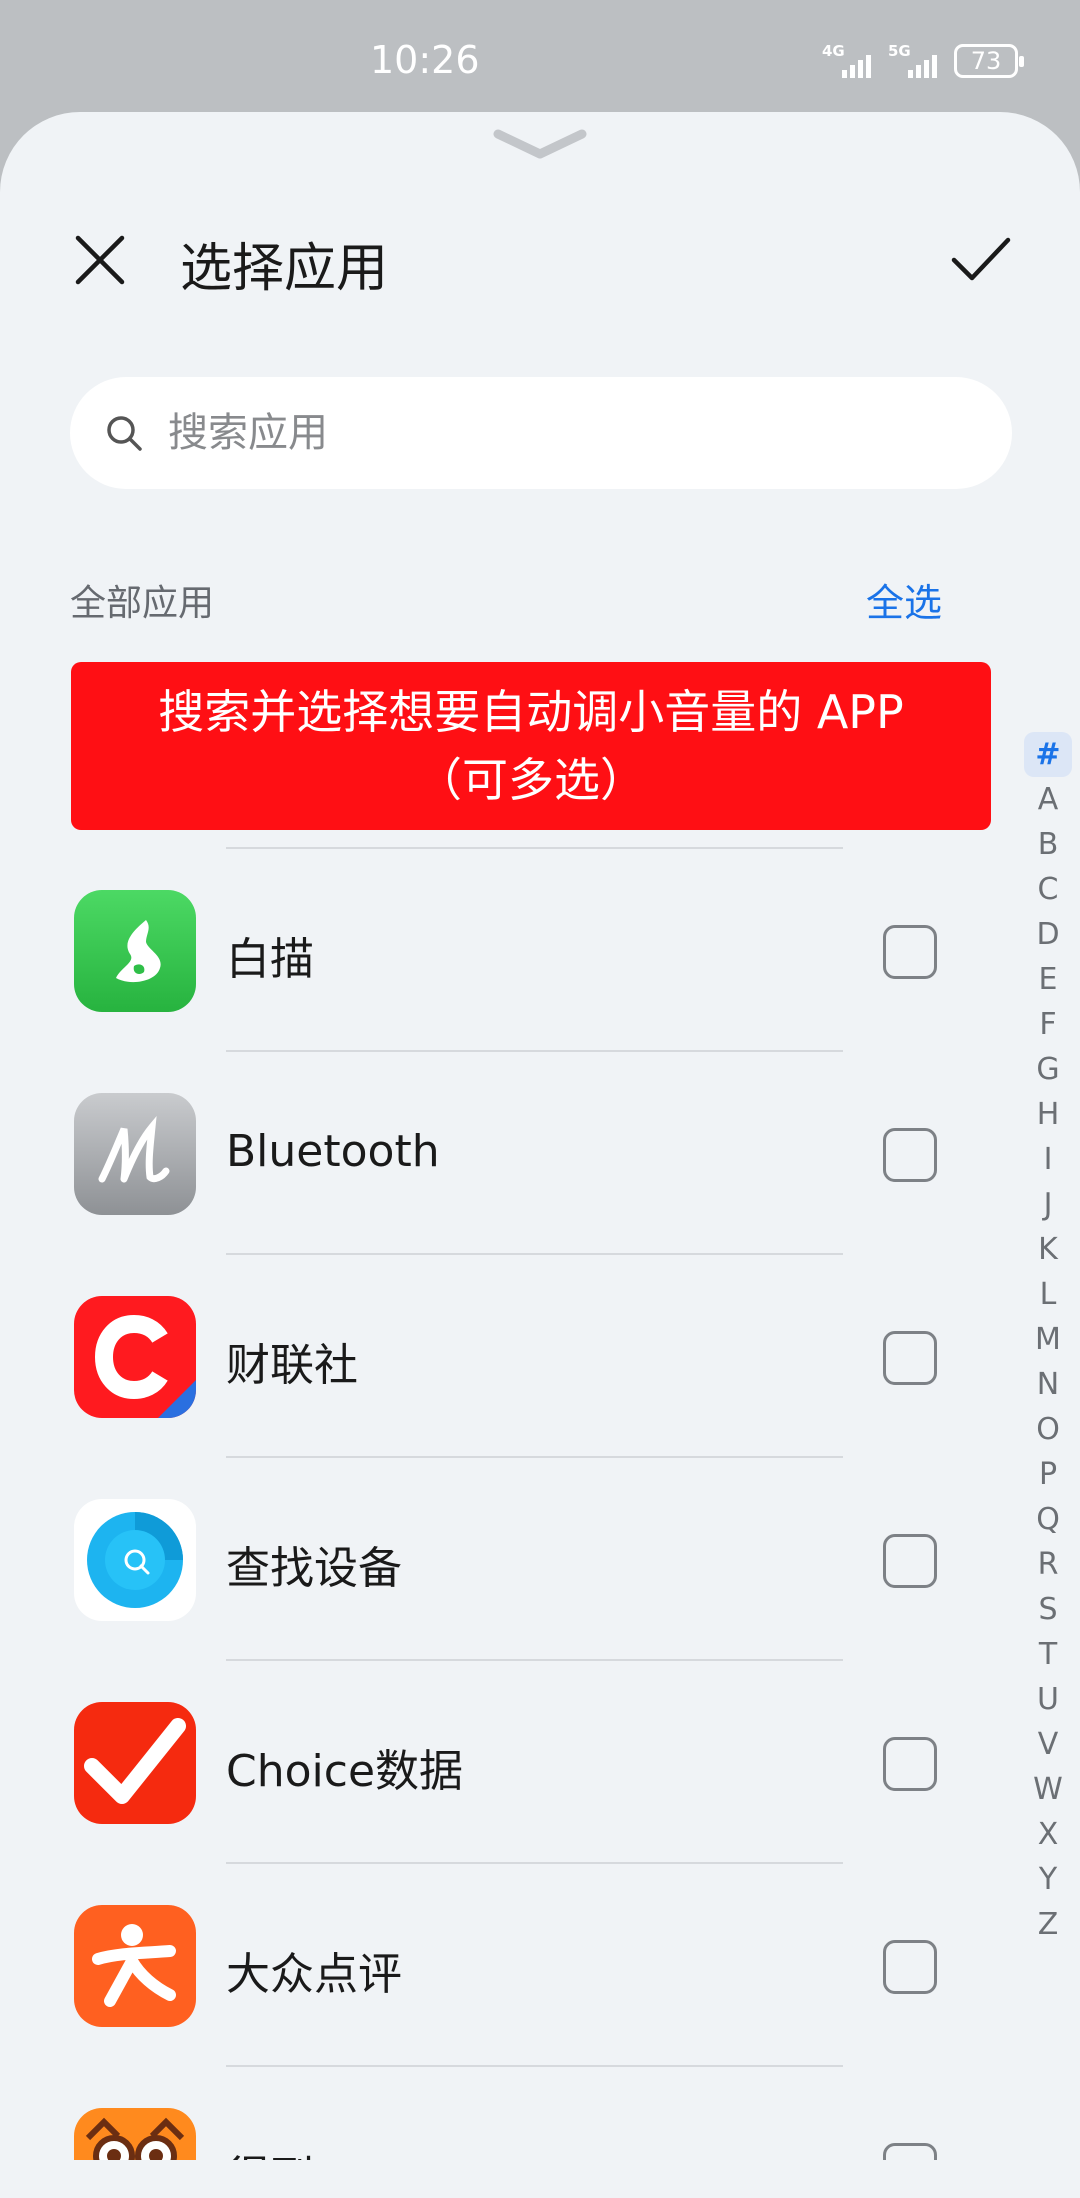 The image size is (1080, 2198). Describe the element at coordinates (914, 61) in the screenshot. I see `signal-5g-icon: 5G` at that location.